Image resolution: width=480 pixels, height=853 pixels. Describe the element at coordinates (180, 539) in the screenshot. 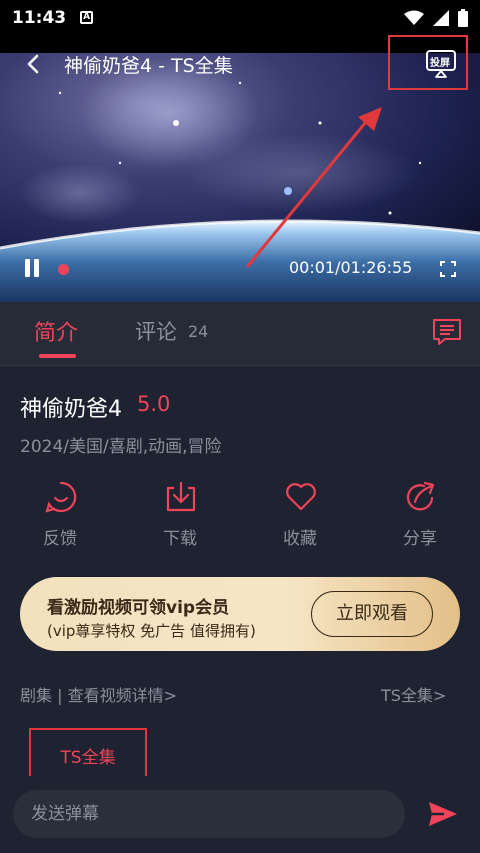

I see `download-label: 下载` at that location.